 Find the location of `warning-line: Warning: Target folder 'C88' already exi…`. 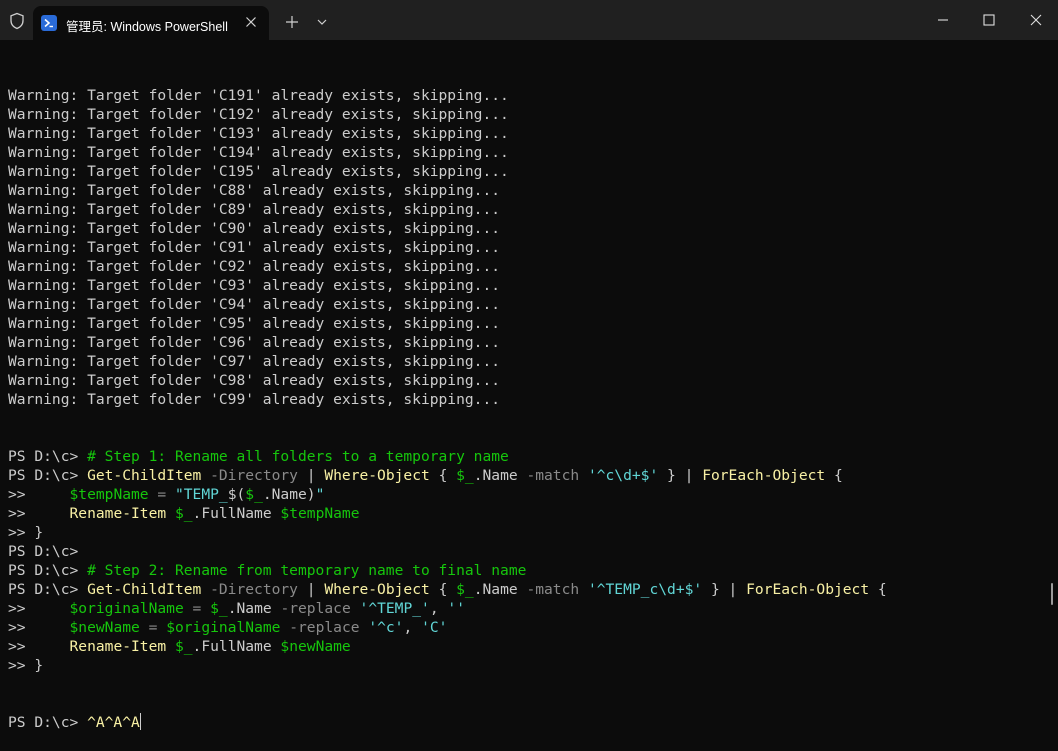

warning-line: Warning: Target folder 'C88' already exi… is located at coordinates (533, 190).